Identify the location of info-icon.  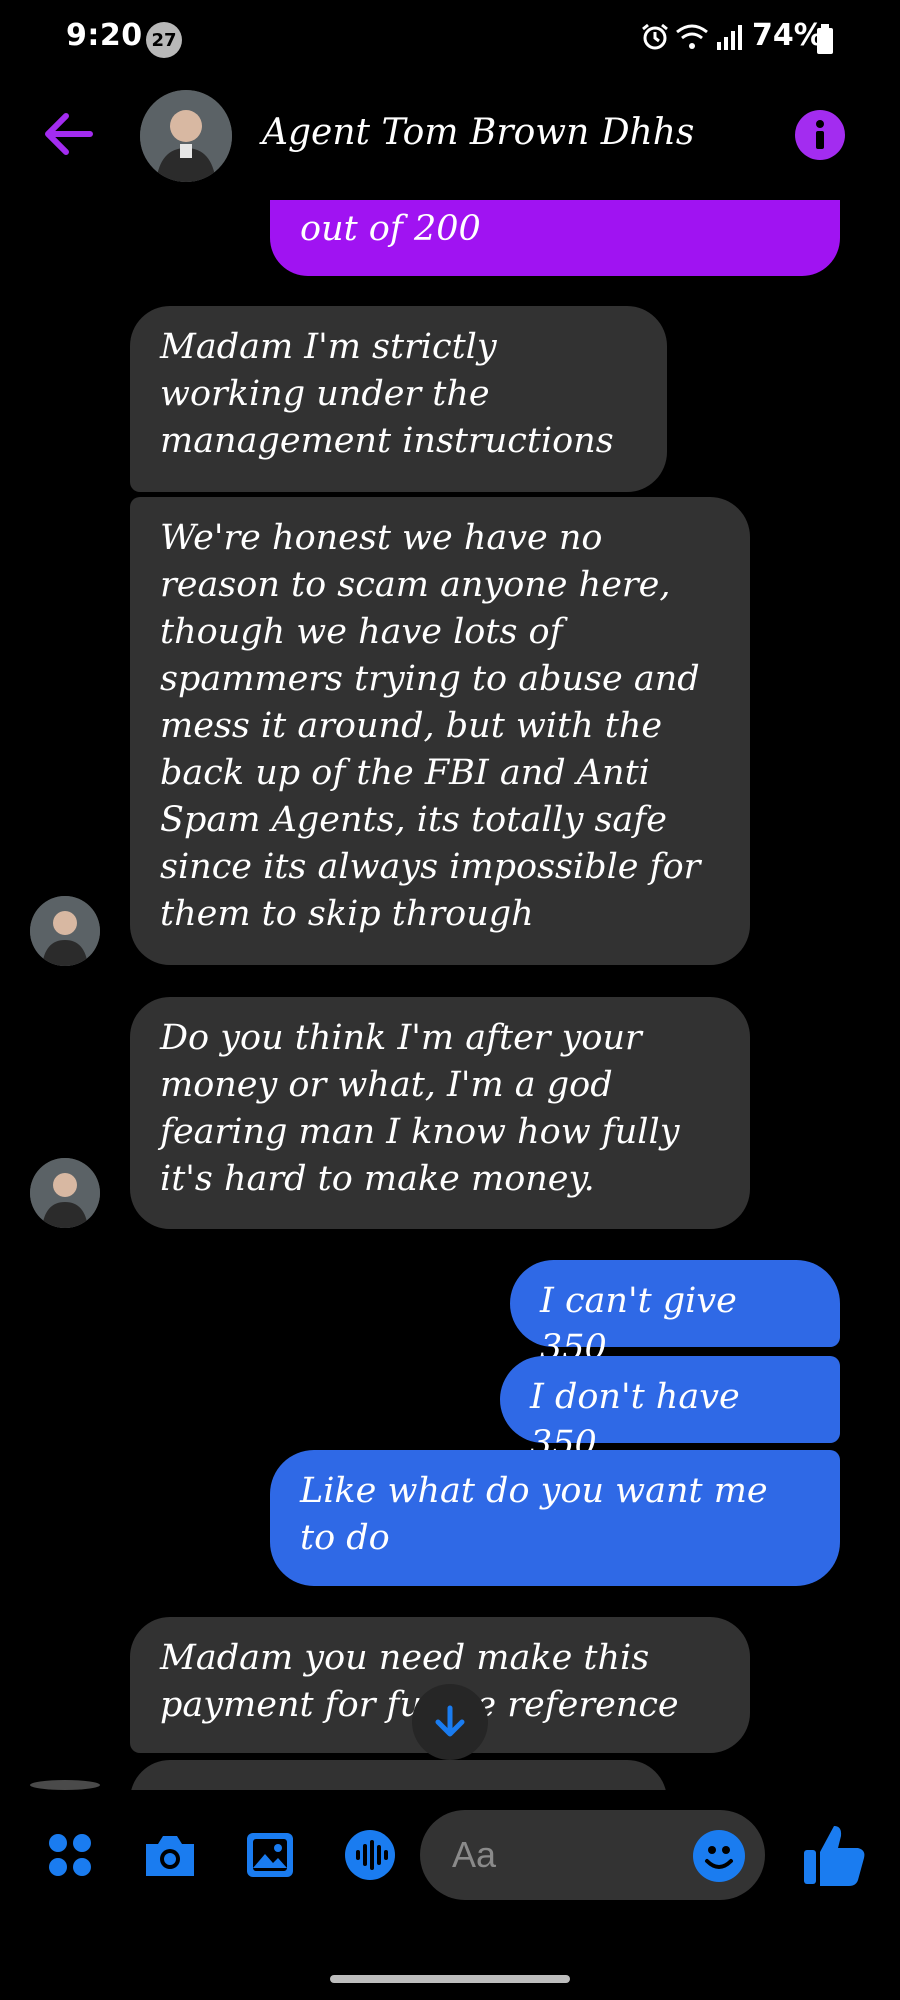
(820, 134).